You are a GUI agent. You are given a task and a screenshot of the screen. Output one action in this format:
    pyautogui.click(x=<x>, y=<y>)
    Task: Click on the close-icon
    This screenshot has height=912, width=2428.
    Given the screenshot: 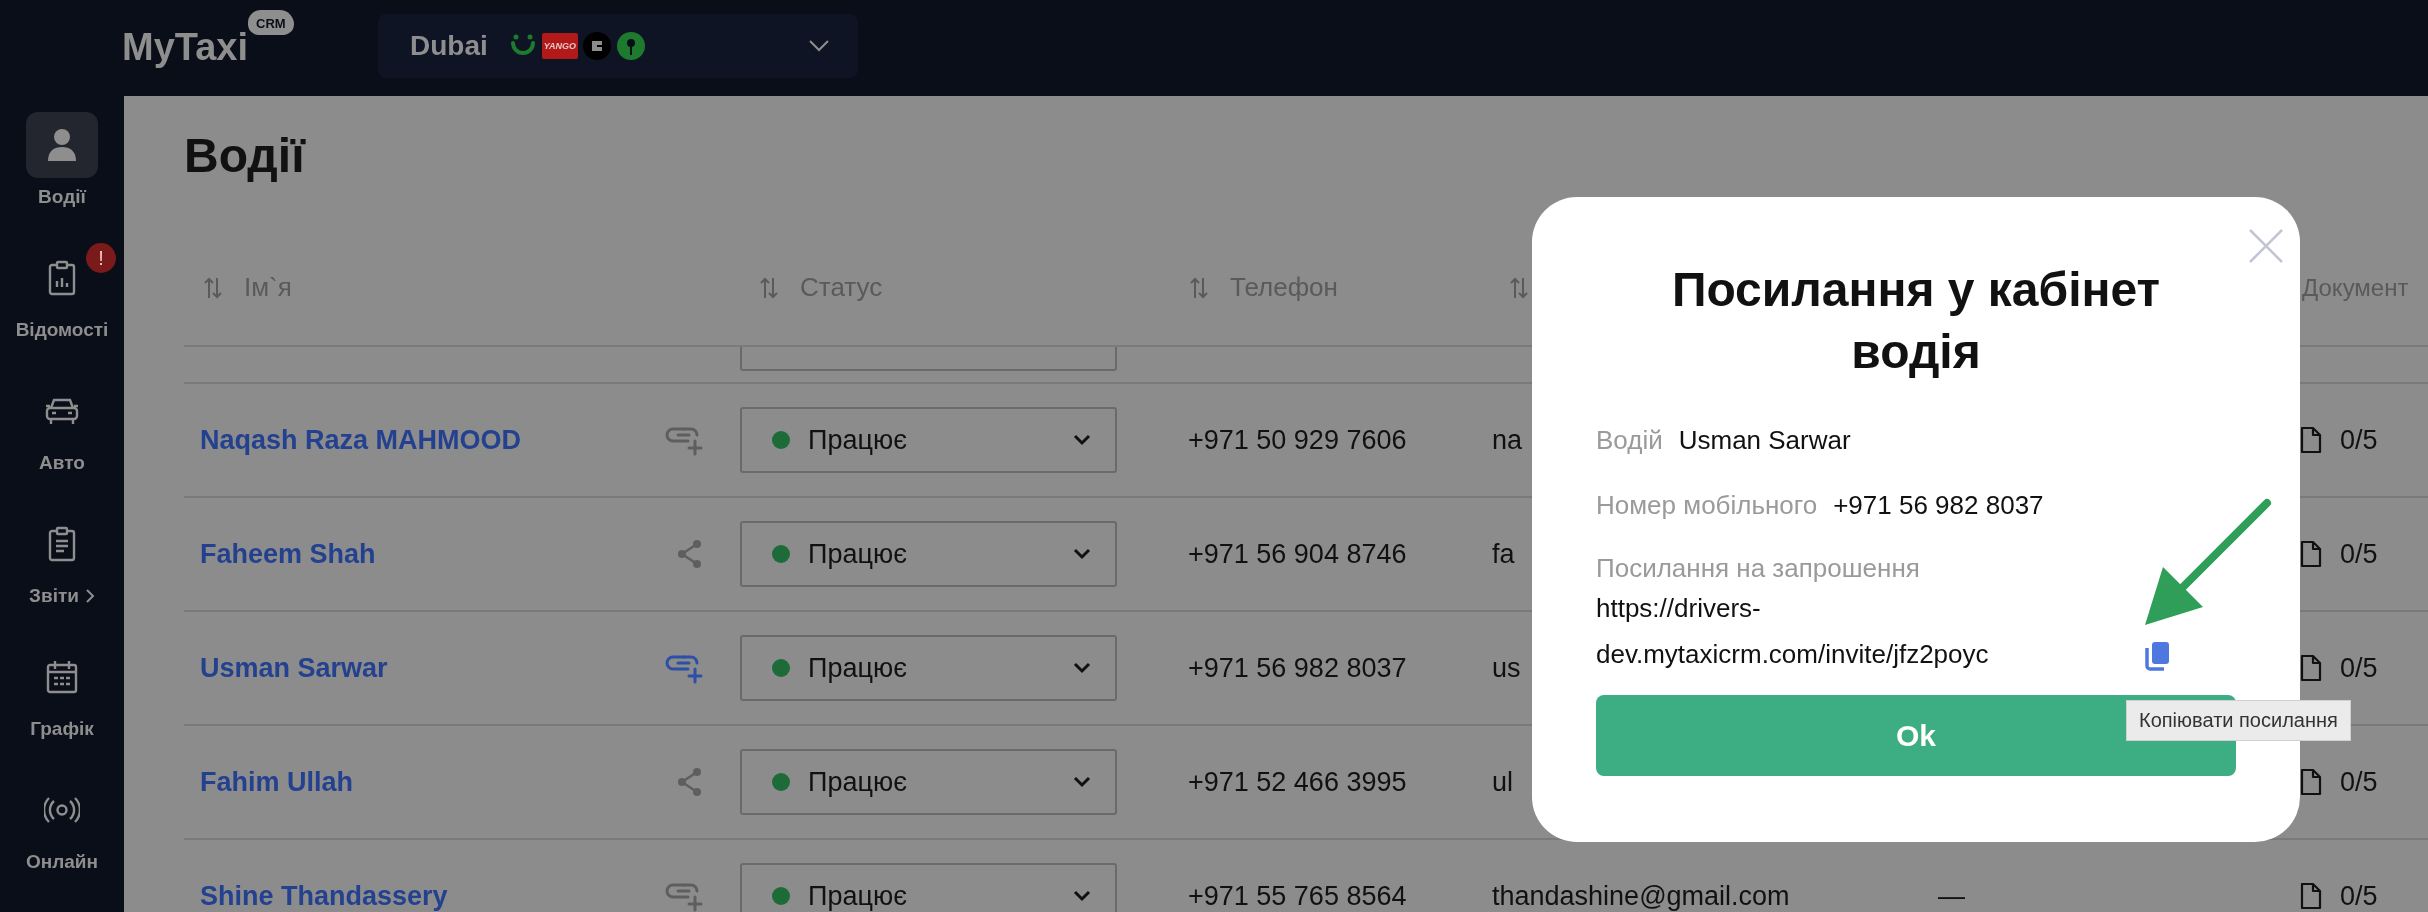 What is the action you would take?
    pyautogui.click(x=2266, y=246)
    